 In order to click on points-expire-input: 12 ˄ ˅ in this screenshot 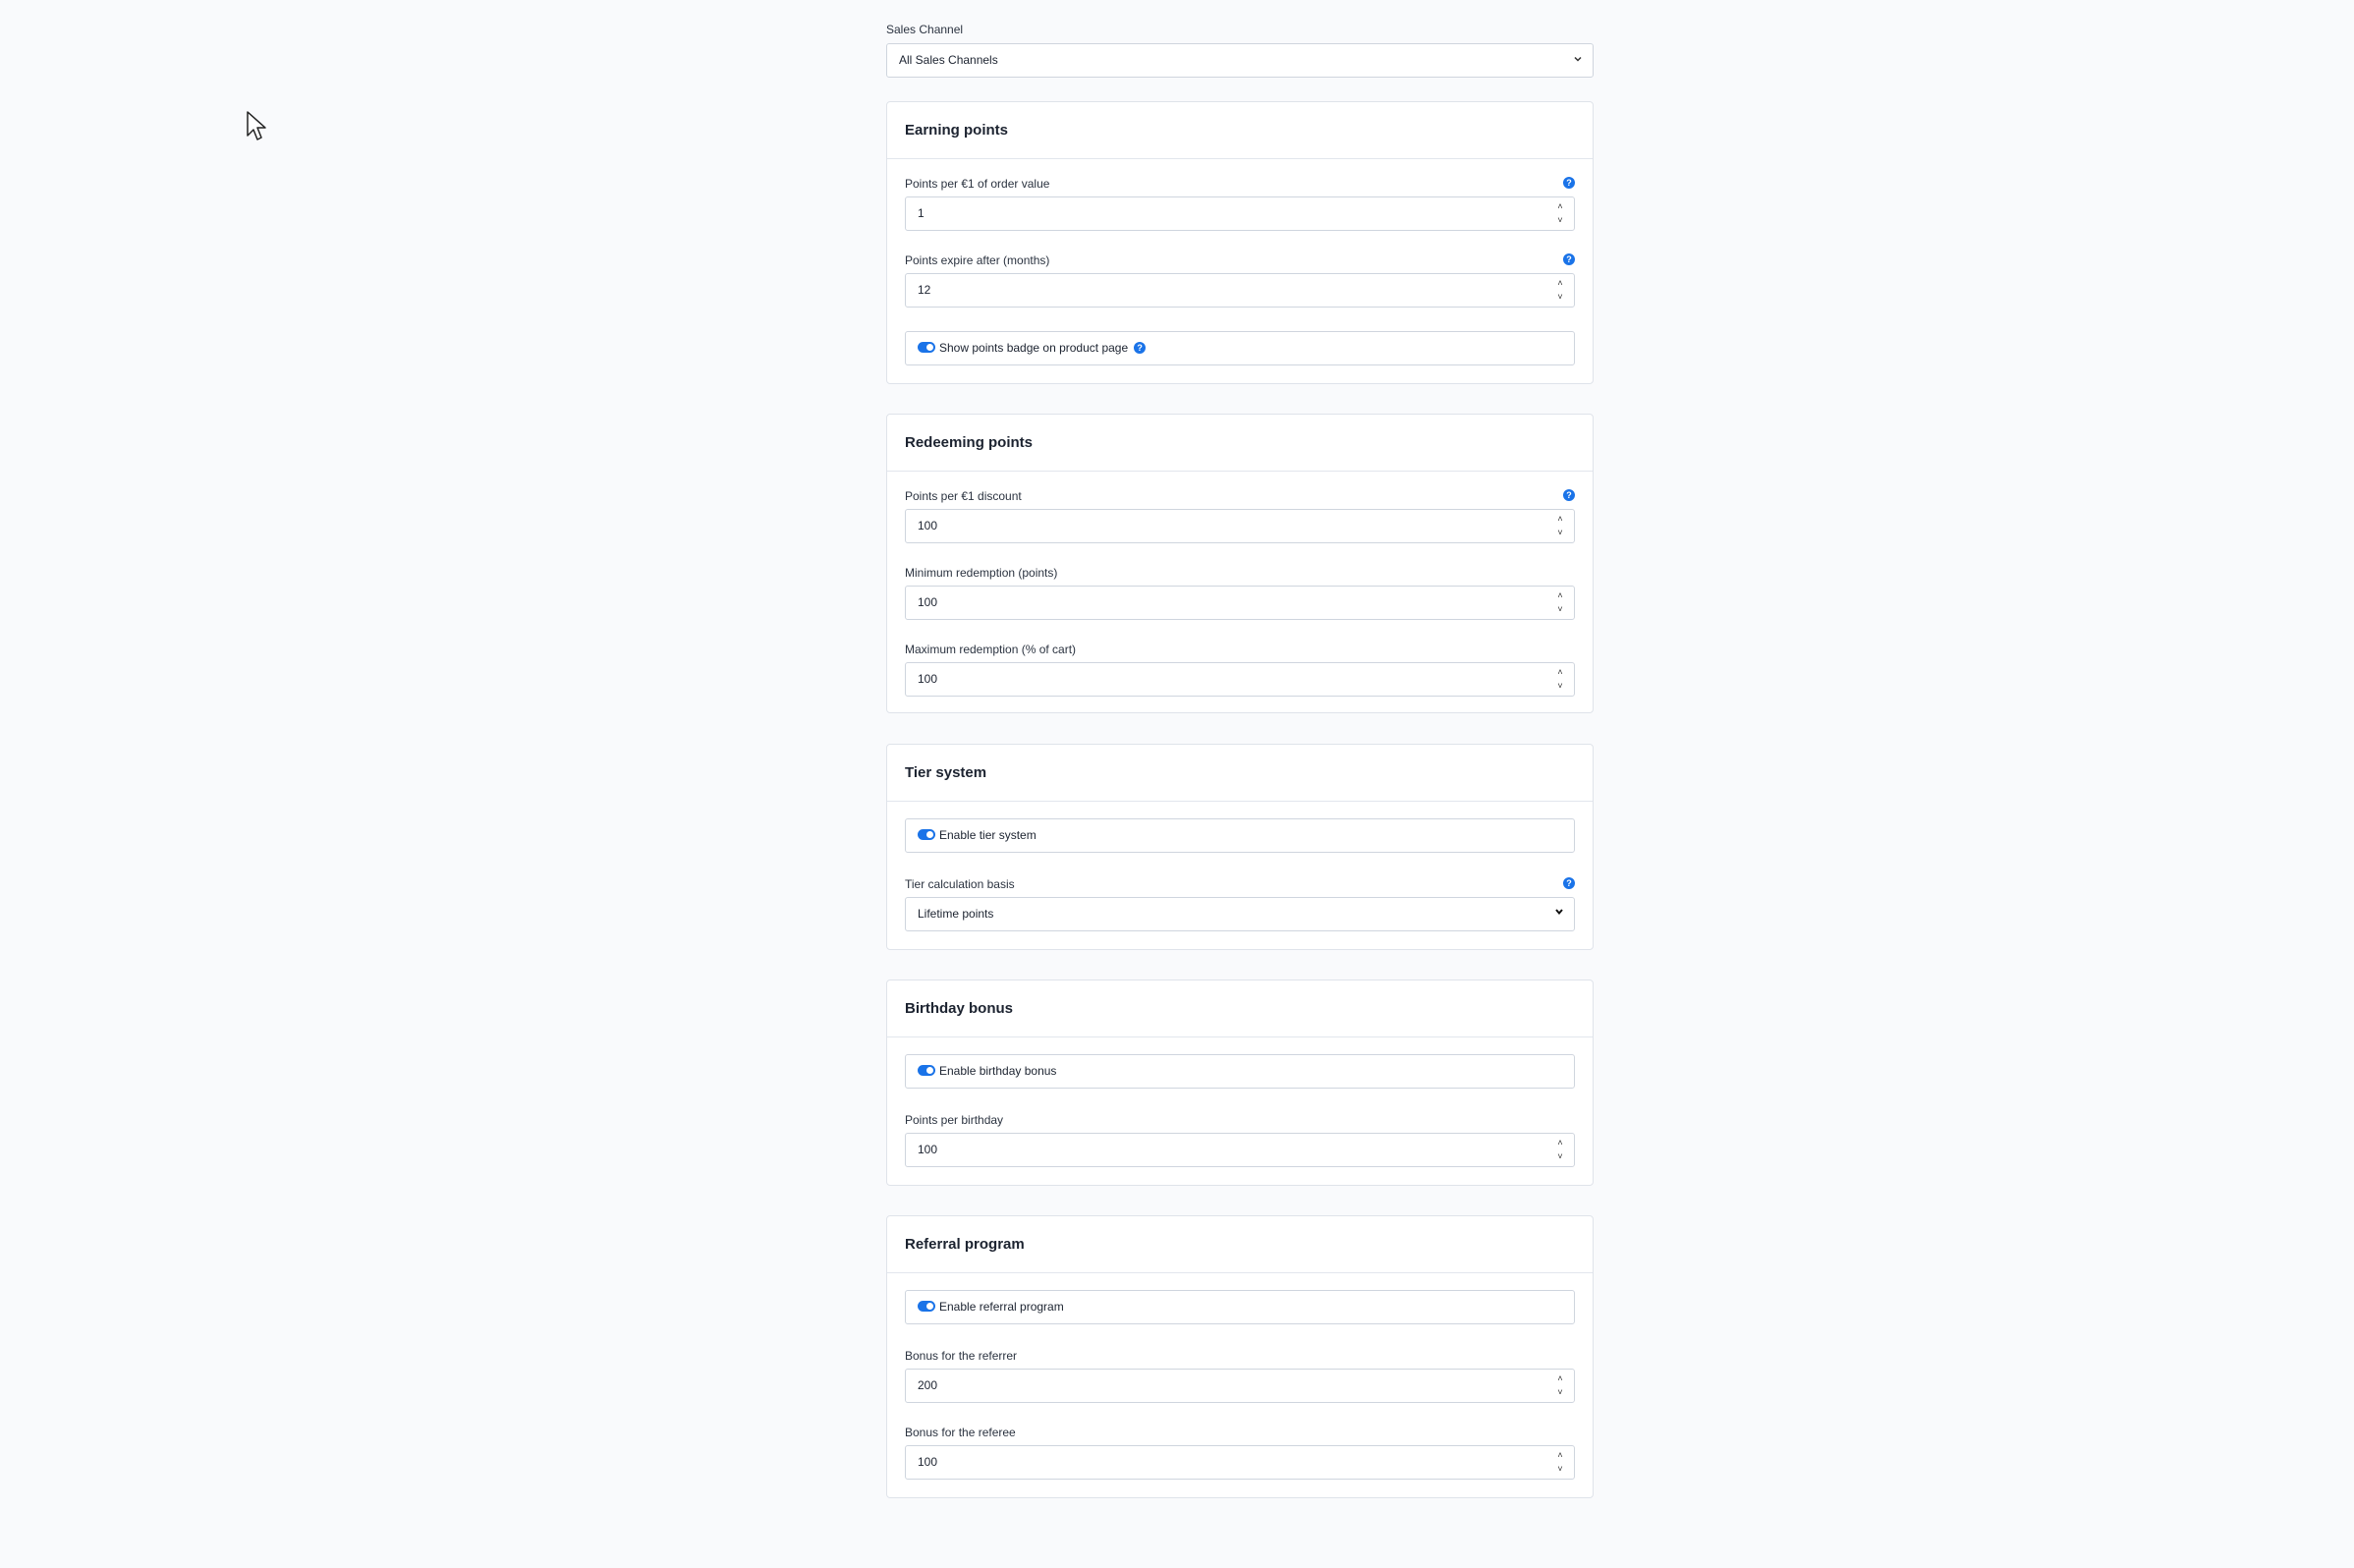, I will do `click(1240, 290)`.